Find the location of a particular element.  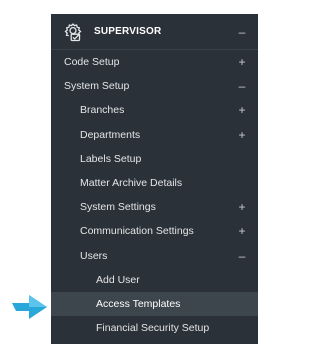

collapse-toggle-icon: – is located at coordinates (242, 32).